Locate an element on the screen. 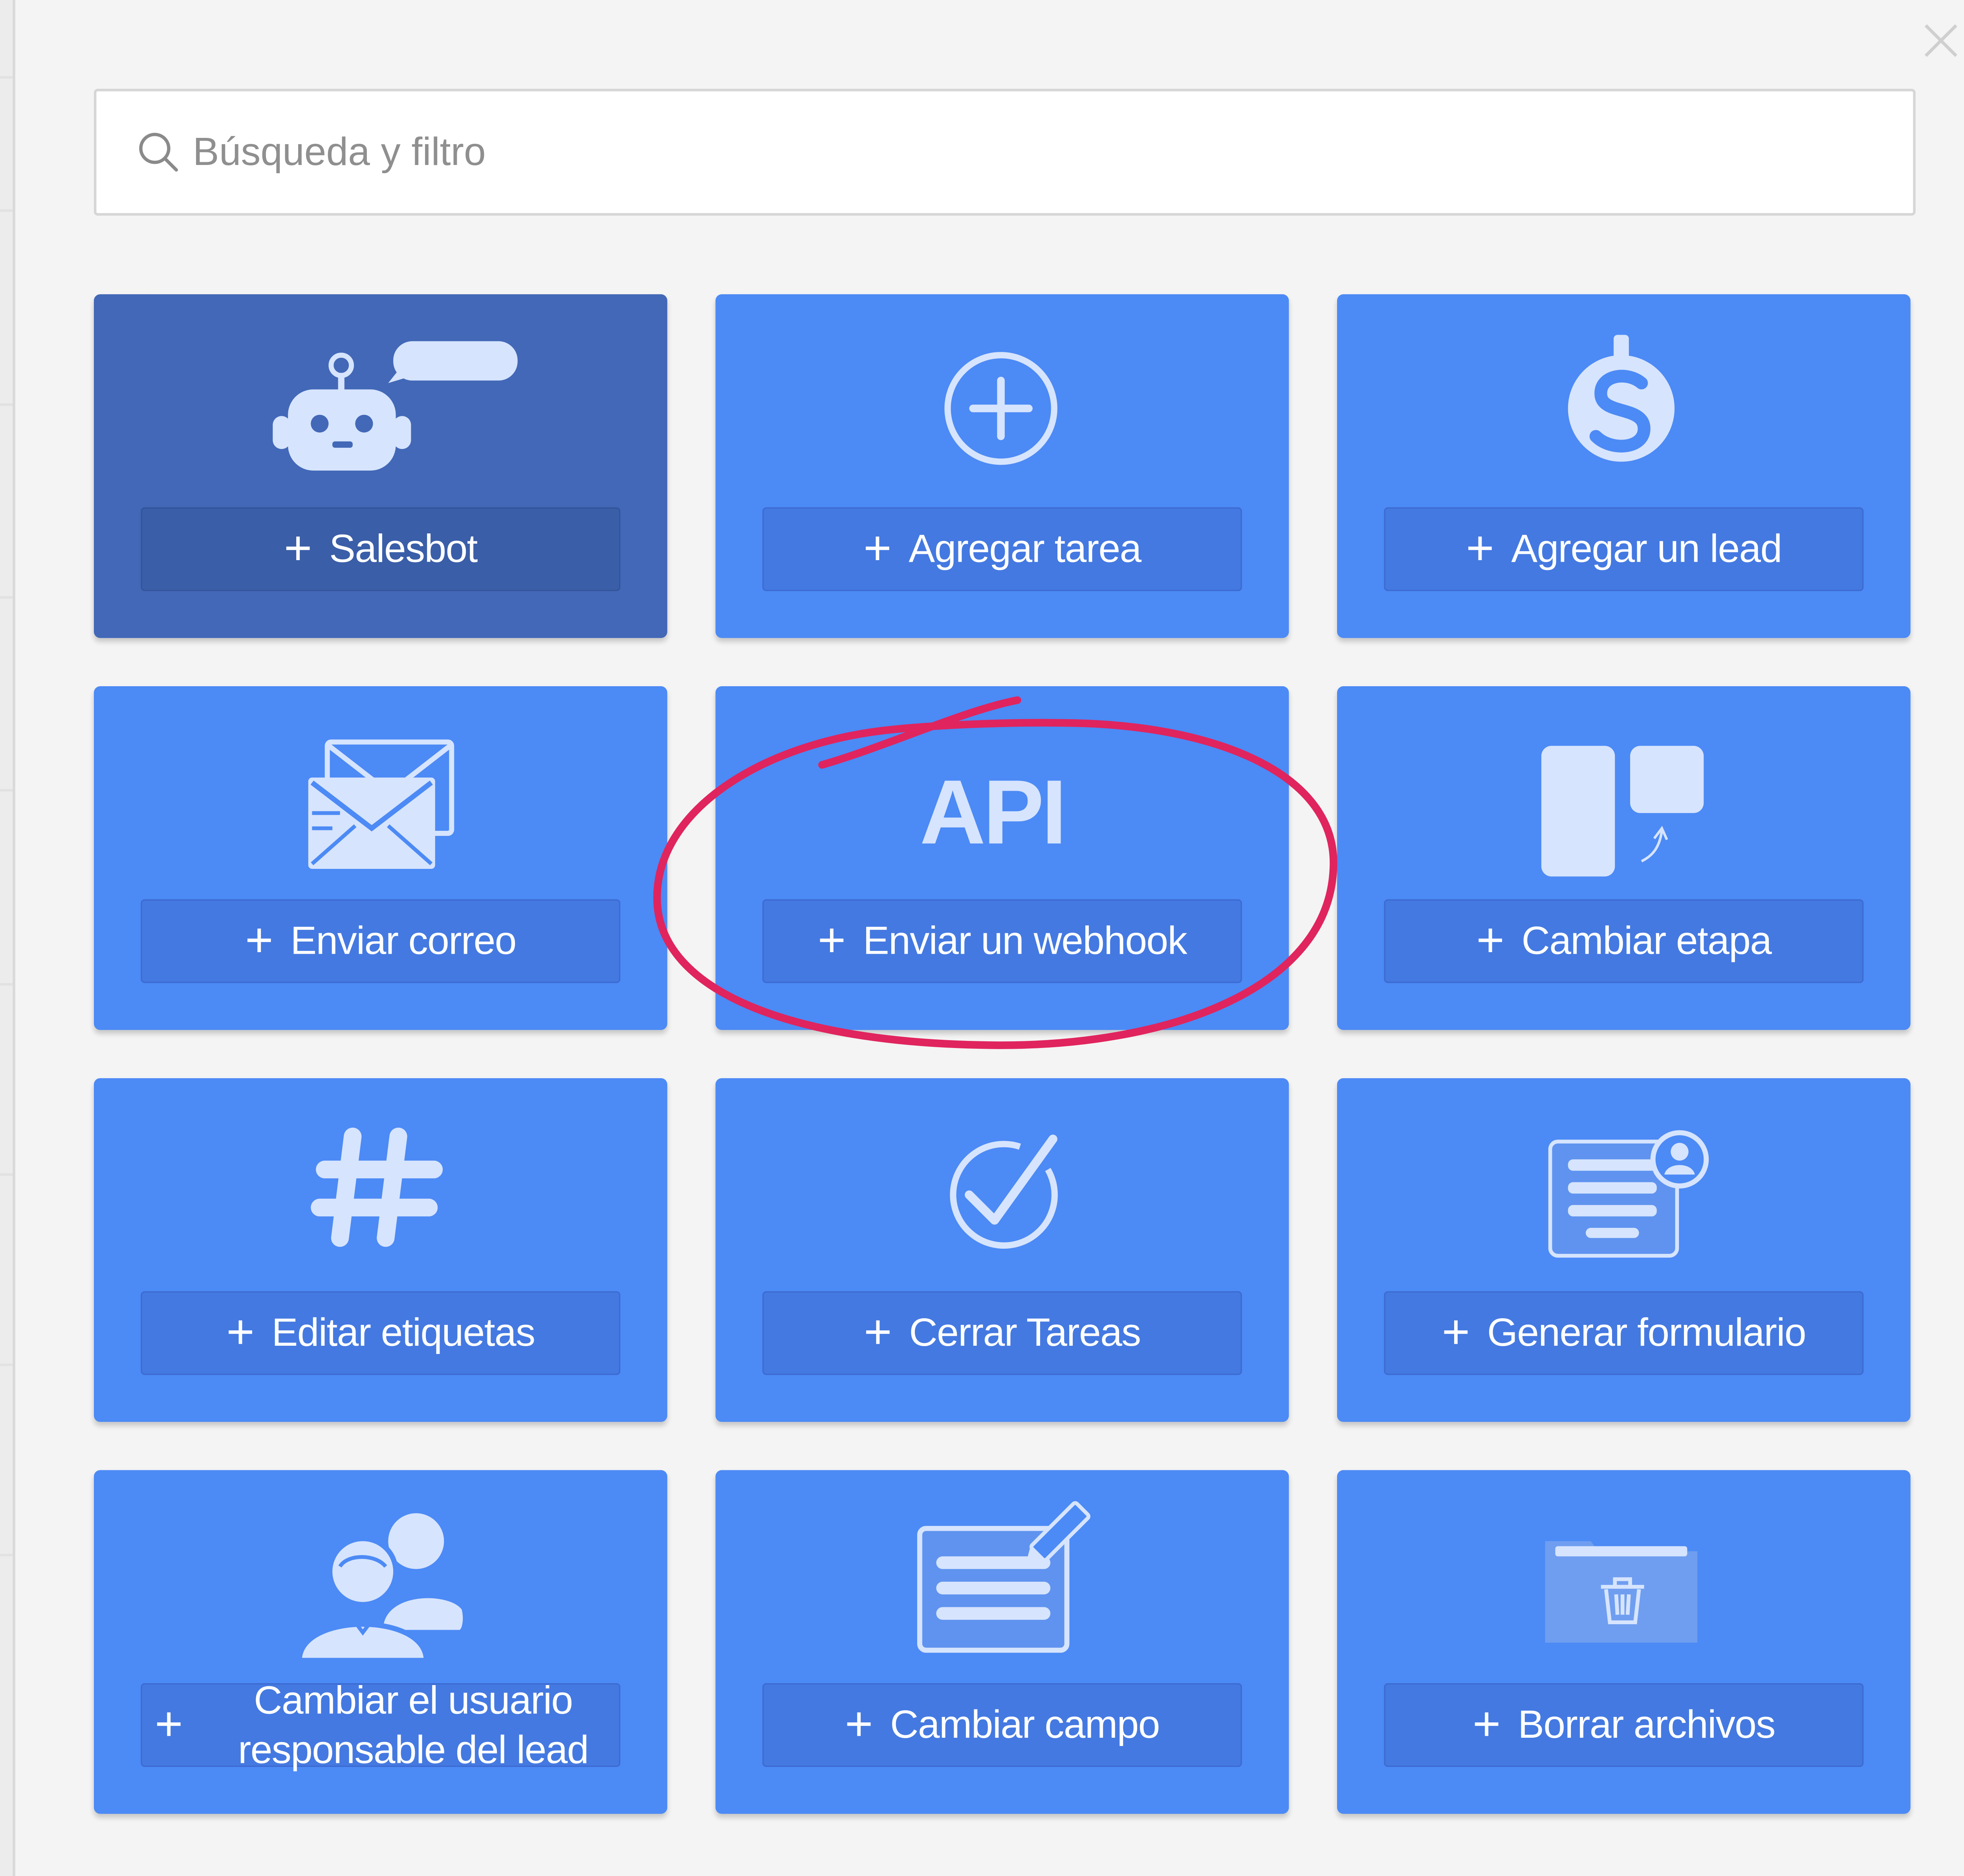 The height and width of the screenshot is (1876, 1964). action-card-send-email: + Enviar correo is located at coordinates (380, 858).